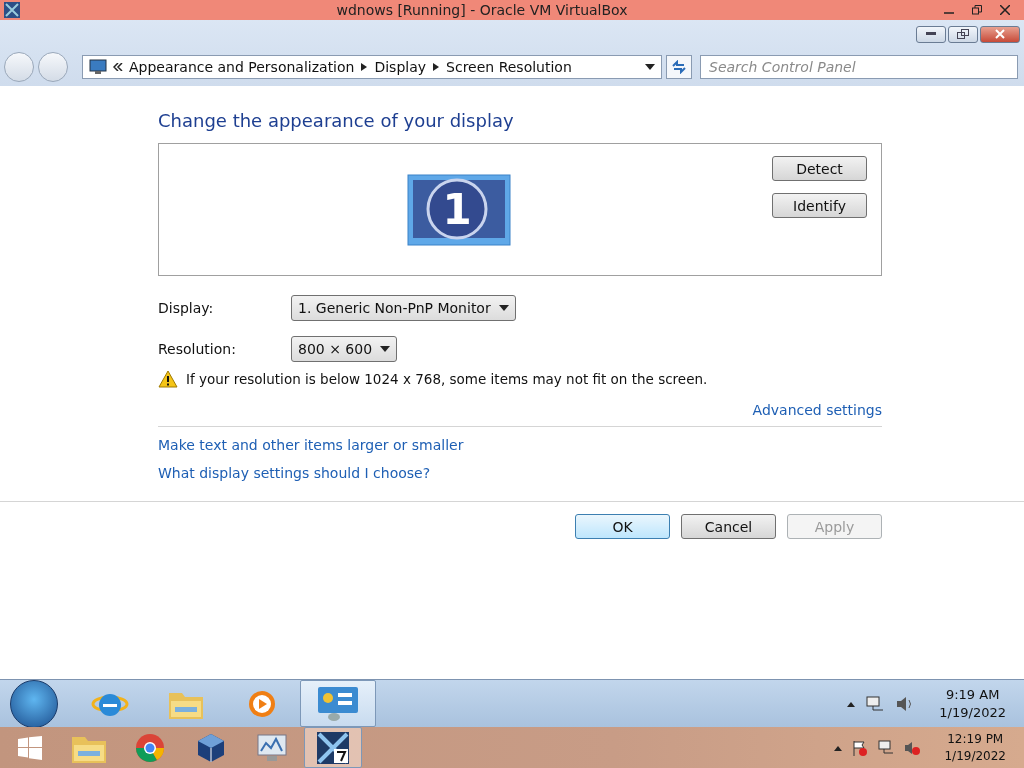 The width and height of the screenshot is (1024, 768). Describe the element at coordinates (150, 747) in the screenshot. I see `chrome-icon` at that location.